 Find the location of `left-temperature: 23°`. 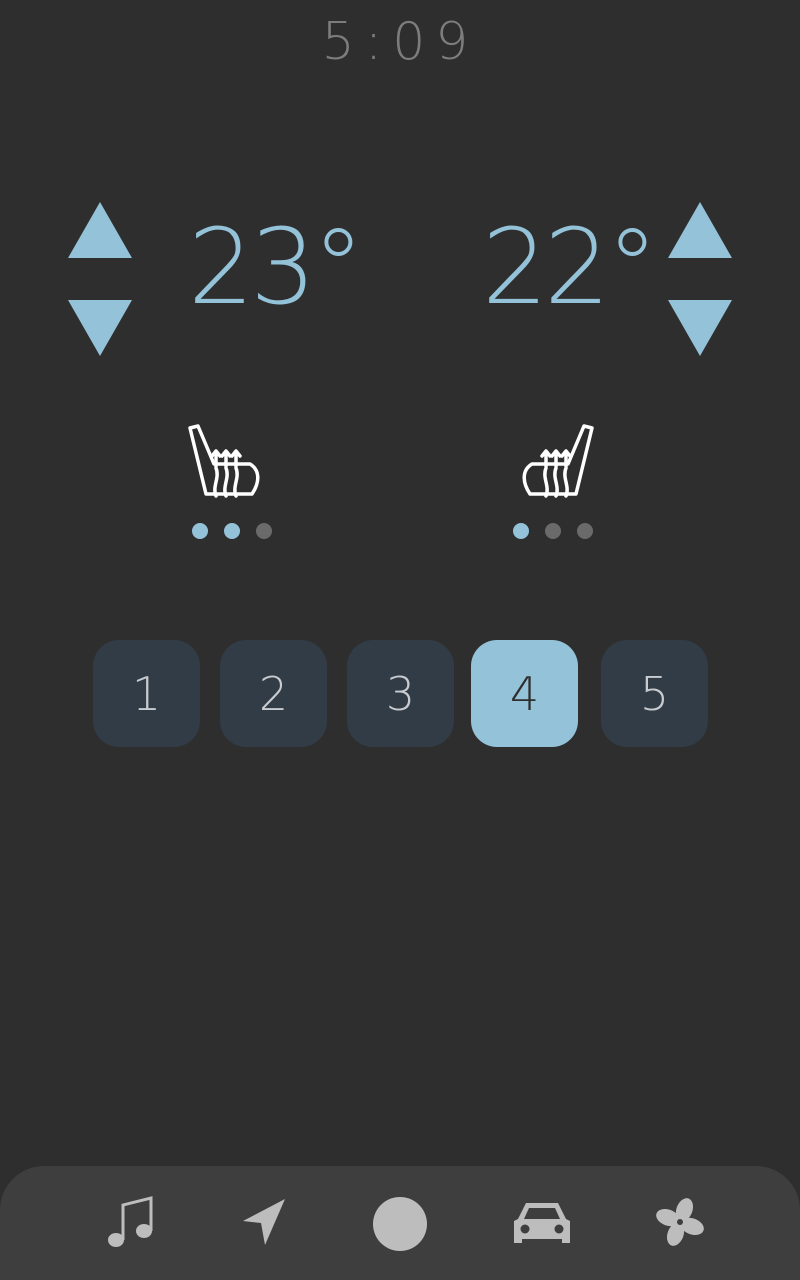

left-temperature: 23° is located at coordinates (276, 267).